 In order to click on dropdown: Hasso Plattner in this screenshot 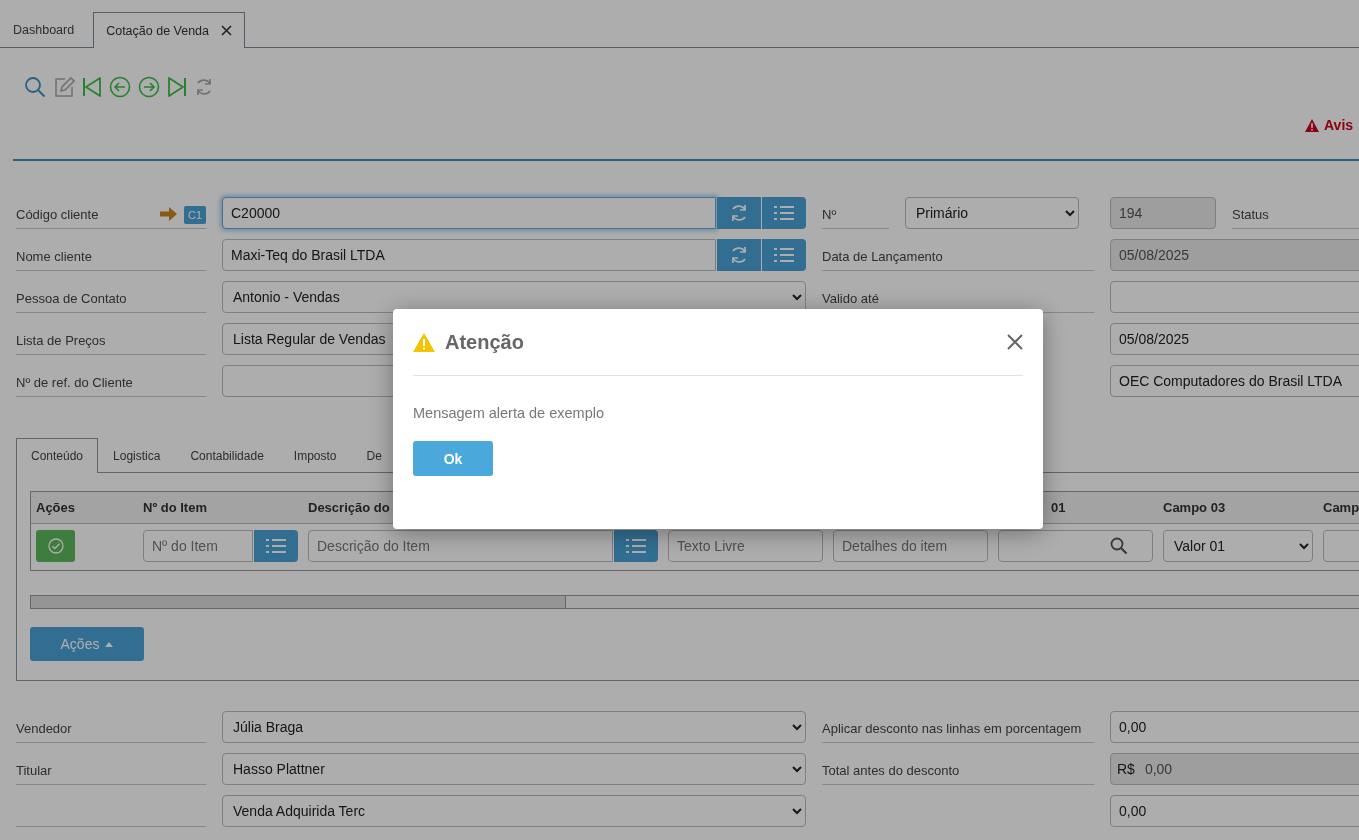, I will do `click(514, 769)`.